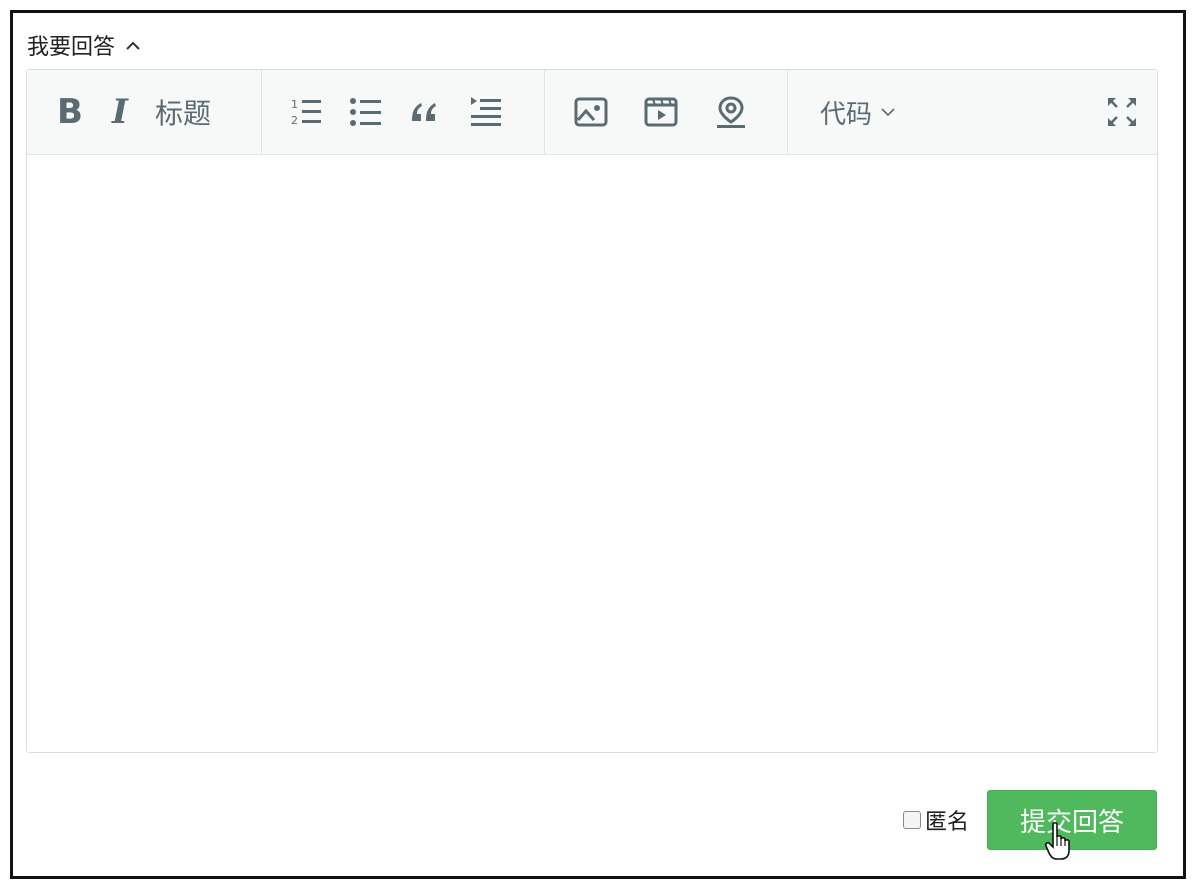  What do you see at coordinates (972, 112) in the screenshot?
I see `toolbar-group-misc: 代码` at bounding box center [972, 112].